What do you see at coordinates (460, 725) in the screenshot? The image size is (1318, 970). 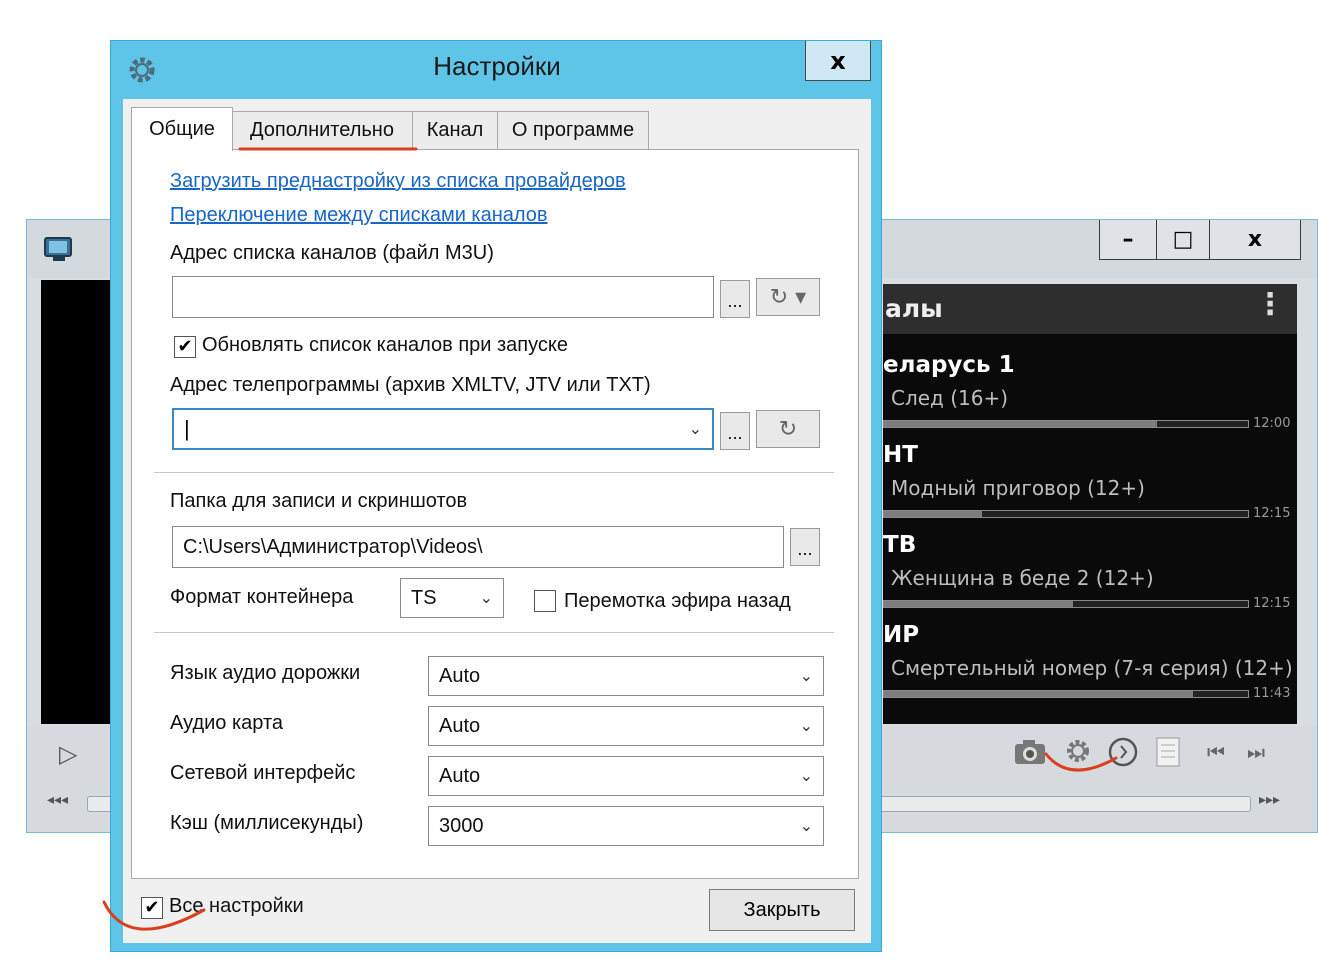 I see `audio-card-value: Auto` at bounding box center [460, 725].